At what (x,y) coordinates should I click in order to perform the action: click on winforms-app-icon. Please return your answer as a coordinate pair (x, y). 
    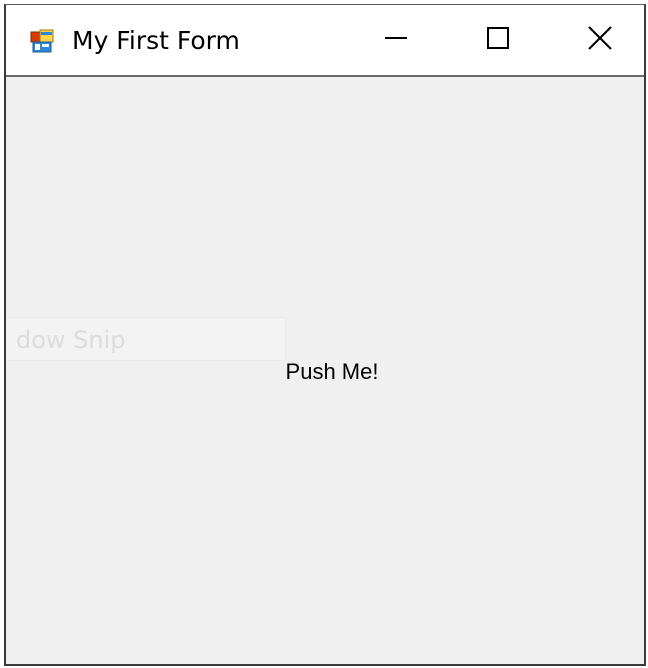
    Looking at the image, I should click on (42, 41).